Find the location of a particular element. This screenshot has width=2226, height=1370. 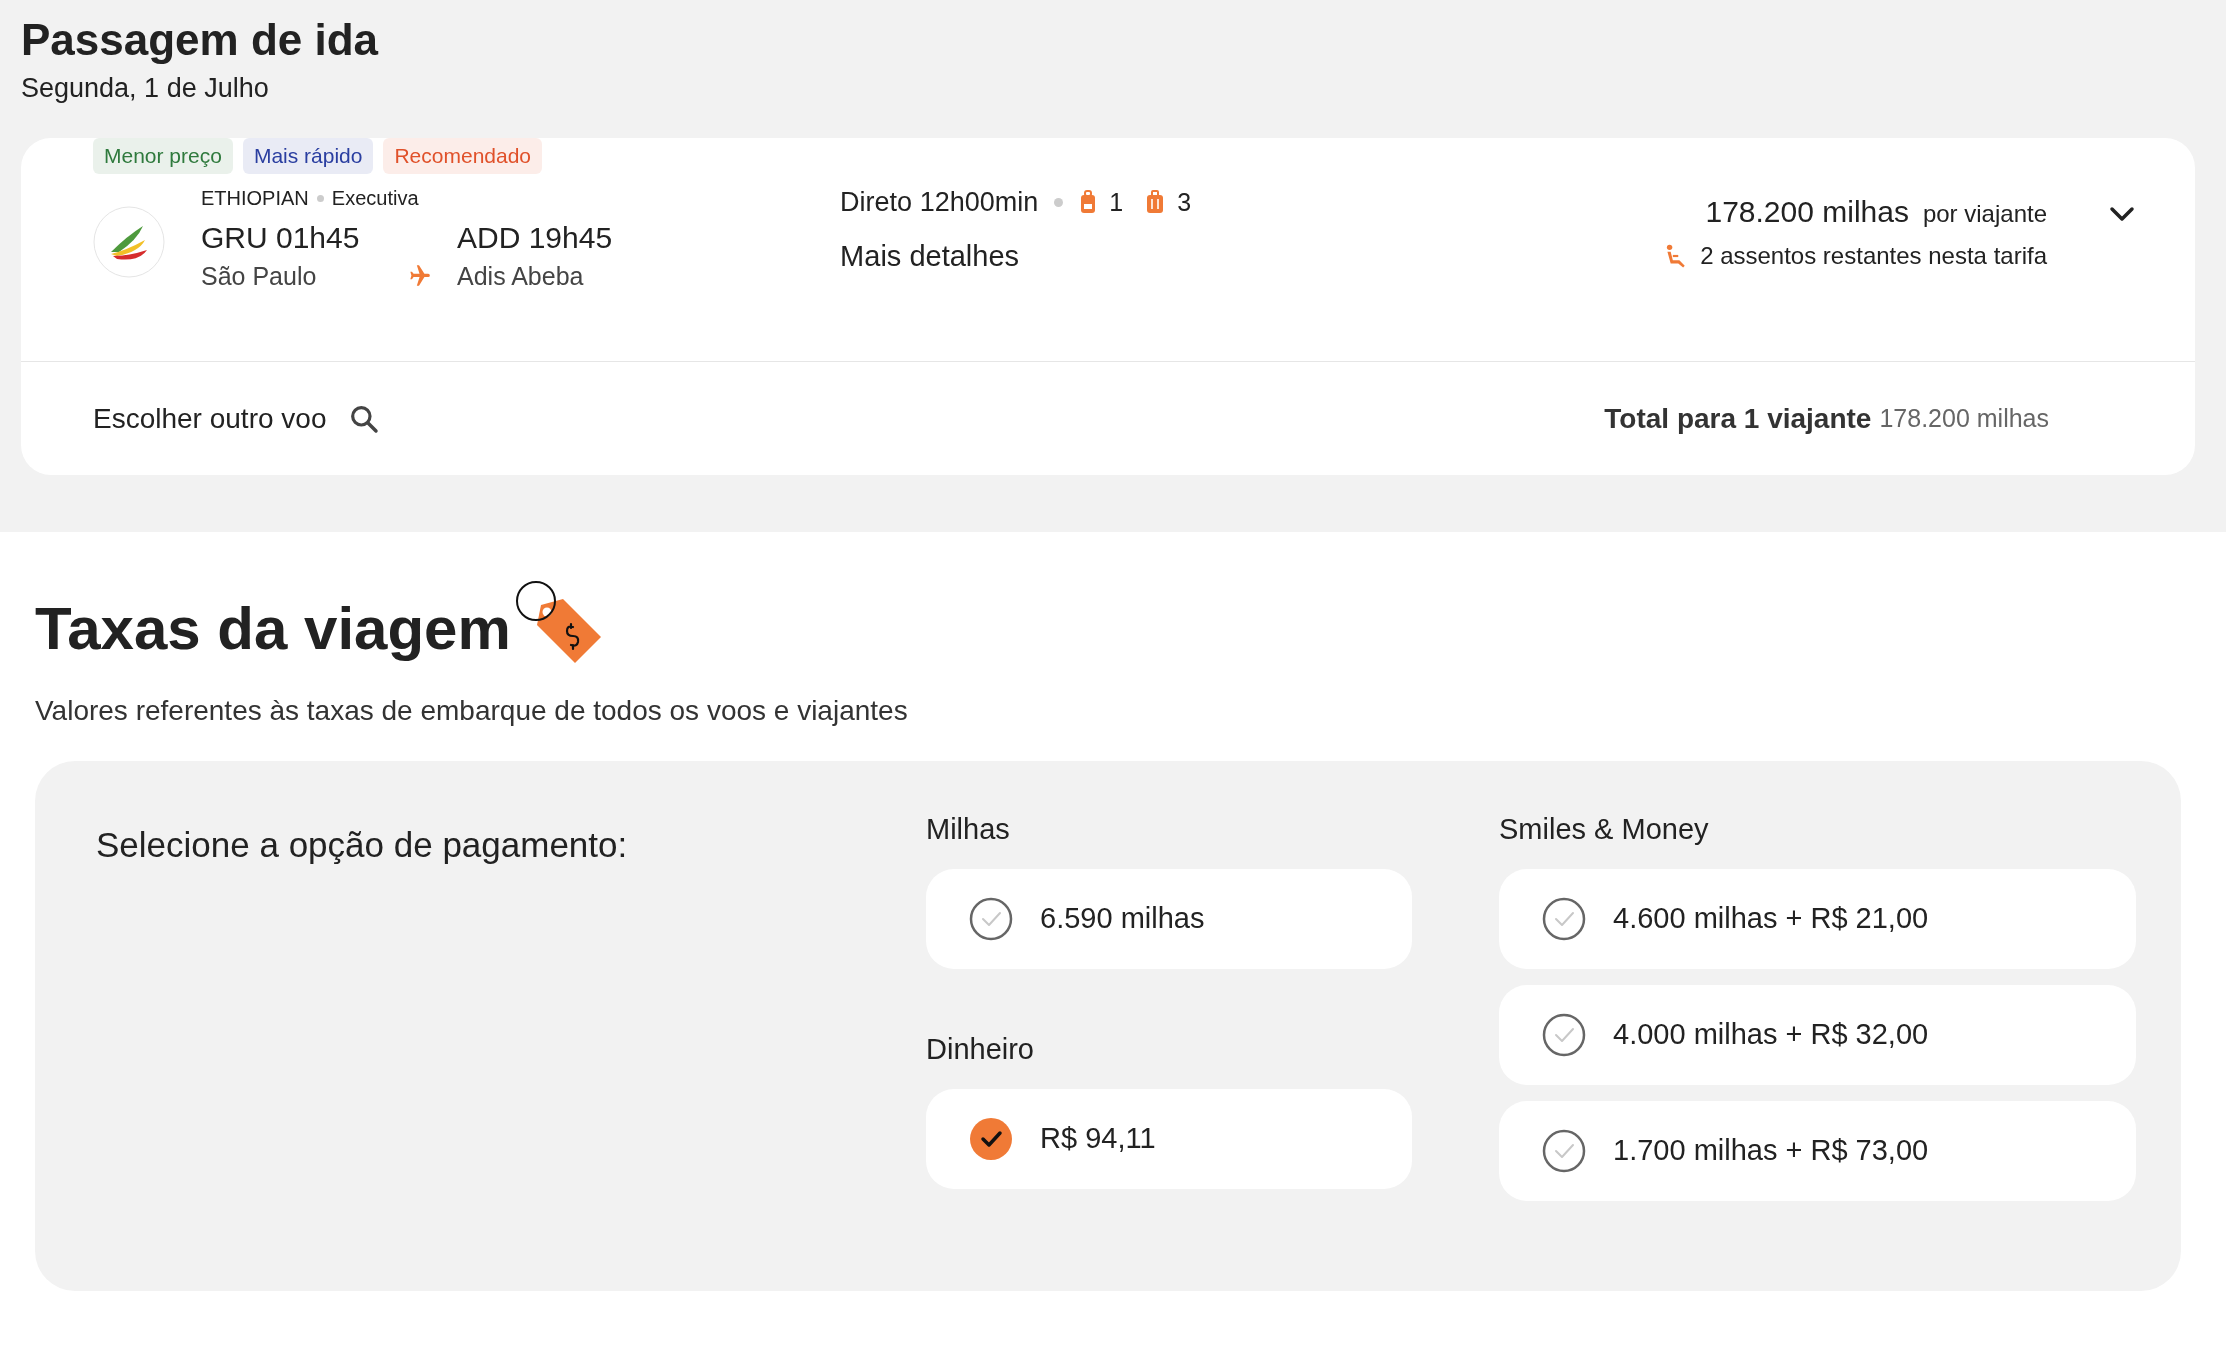

payment-option: 1.700 milhas + R$ 73,00 is located at coordinates (1817, 1151).